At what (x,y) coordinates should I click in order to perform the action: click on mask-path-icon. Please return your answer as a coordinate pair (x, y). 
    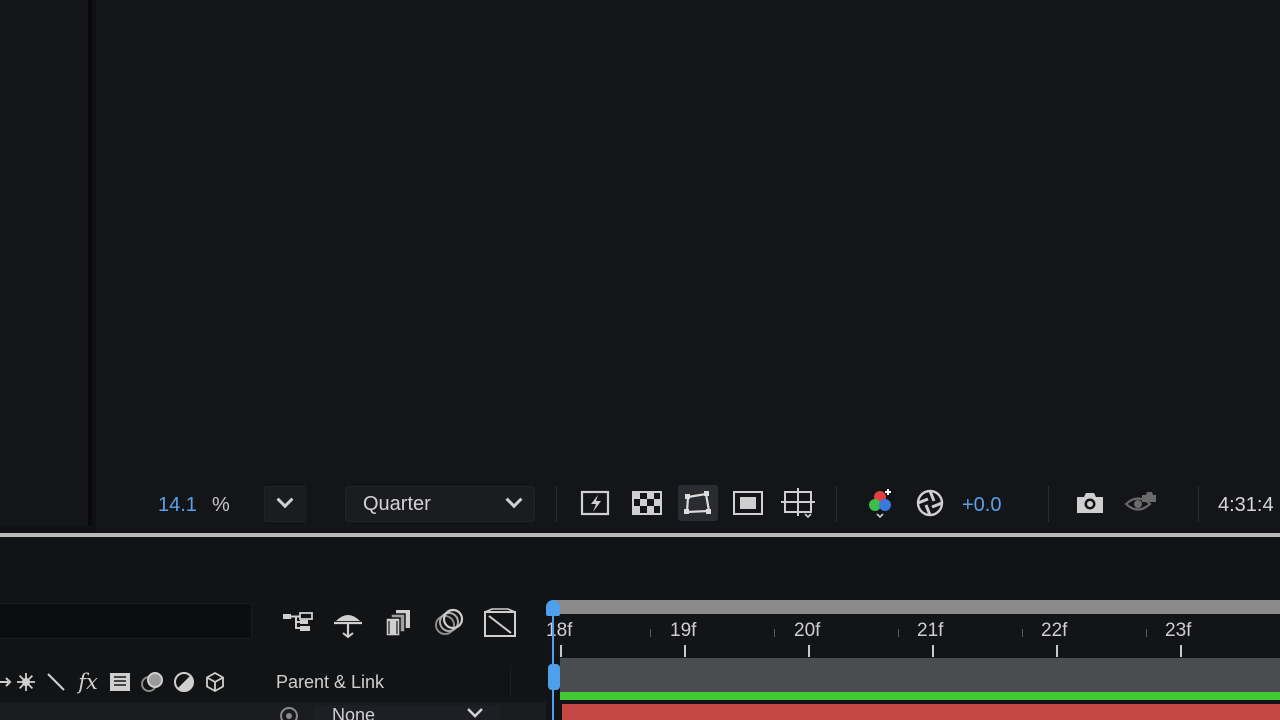
    Looking at the image, I should click on (697, 502).